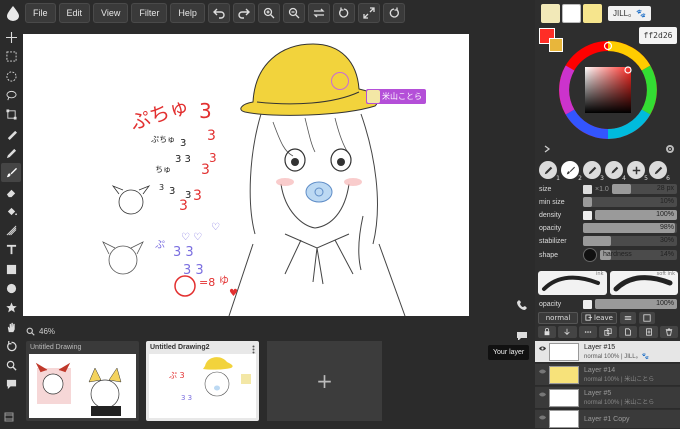  What do you see at coordinates (615, 171) in the screenshot?
I see `brush-preset-4: 4` at bounding box center [615, 171].